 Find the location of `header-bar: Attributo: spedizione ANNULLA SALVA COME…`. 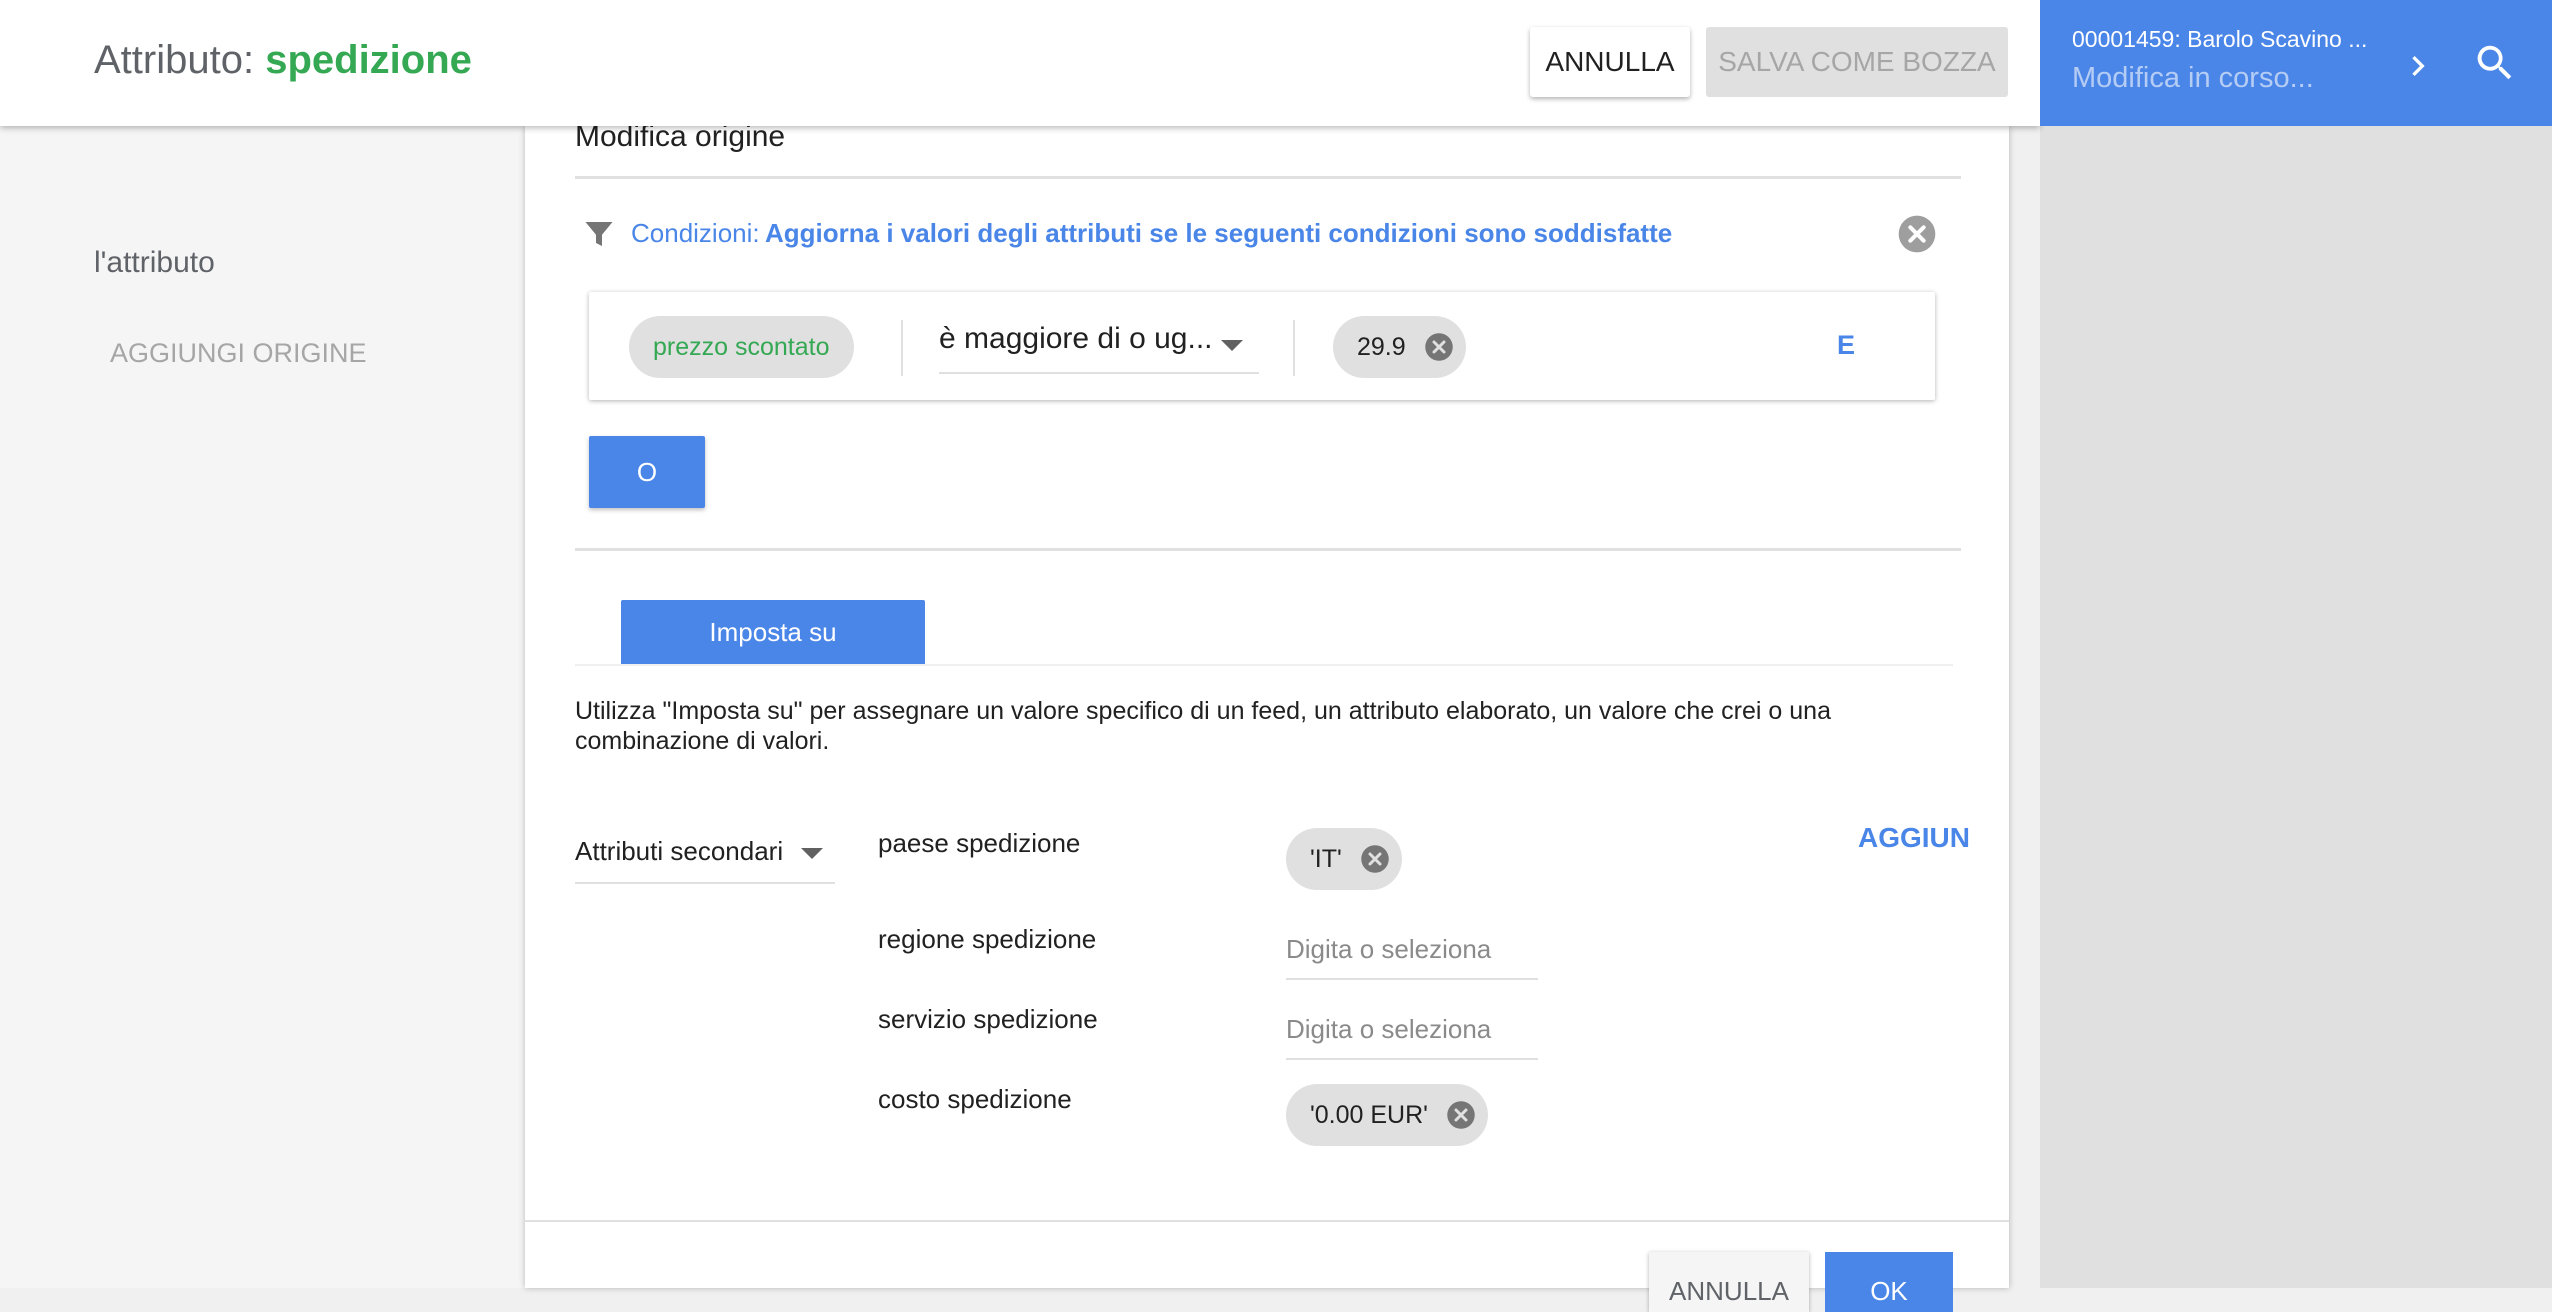

header-bar: Attributo: spedizione ANNULLA SALVA COME… is located at coordinates (1020, 63).